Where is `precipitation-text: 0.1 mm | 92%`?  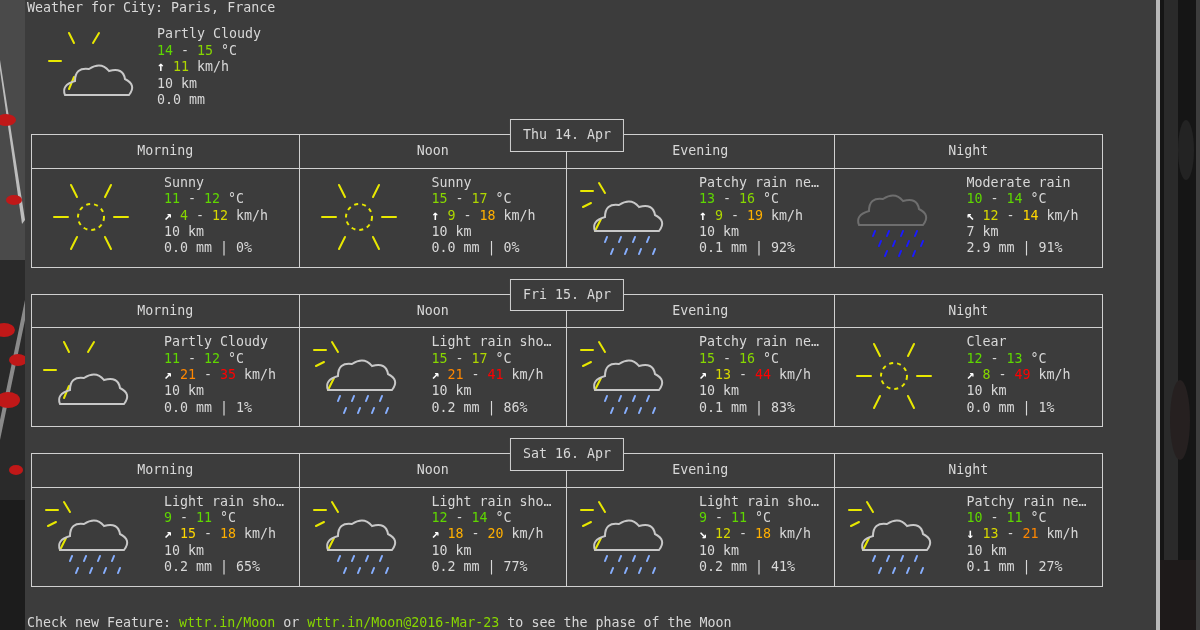 precipitation-text: 0.1 mm | 92% is located at coordinates (748, 248).